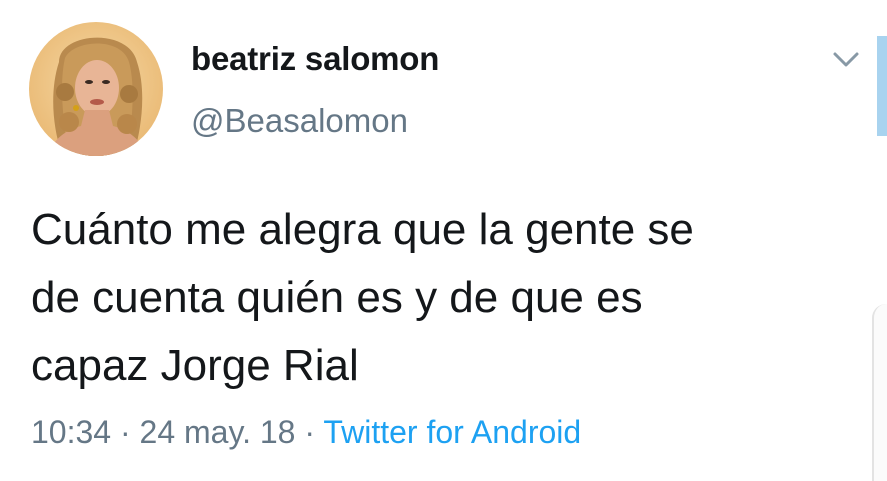 The height and width of the screenshot is (481, 887). Describe the element at coordinates (882, 86) in the screenshot. I see `adjacent-panel-edge` at that location.